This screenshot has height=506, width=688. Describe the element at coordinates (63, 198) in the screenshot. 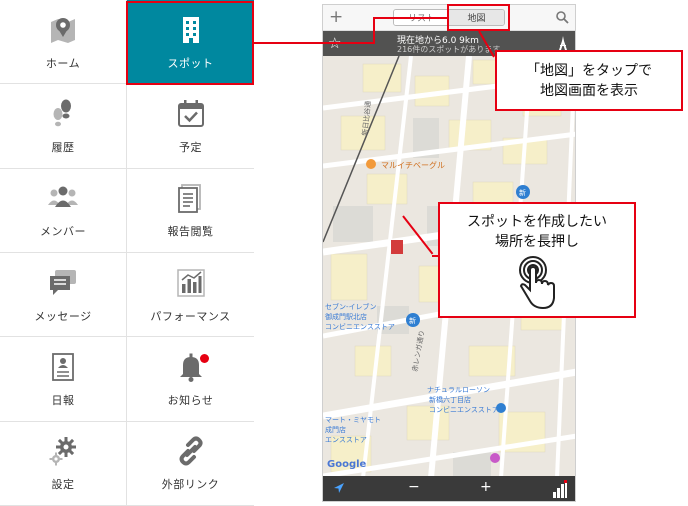

I see `people-icon` at that location.